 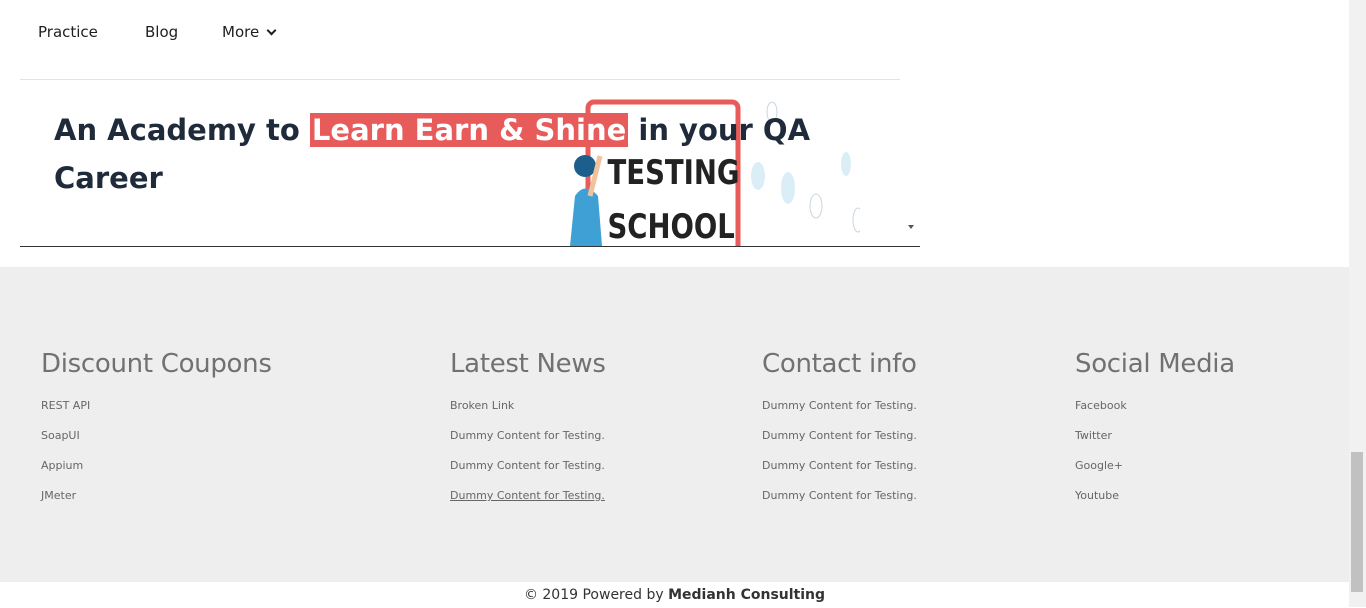 I want to click on footer-link-youtube: Youtube, so click(x=1097, y=495).